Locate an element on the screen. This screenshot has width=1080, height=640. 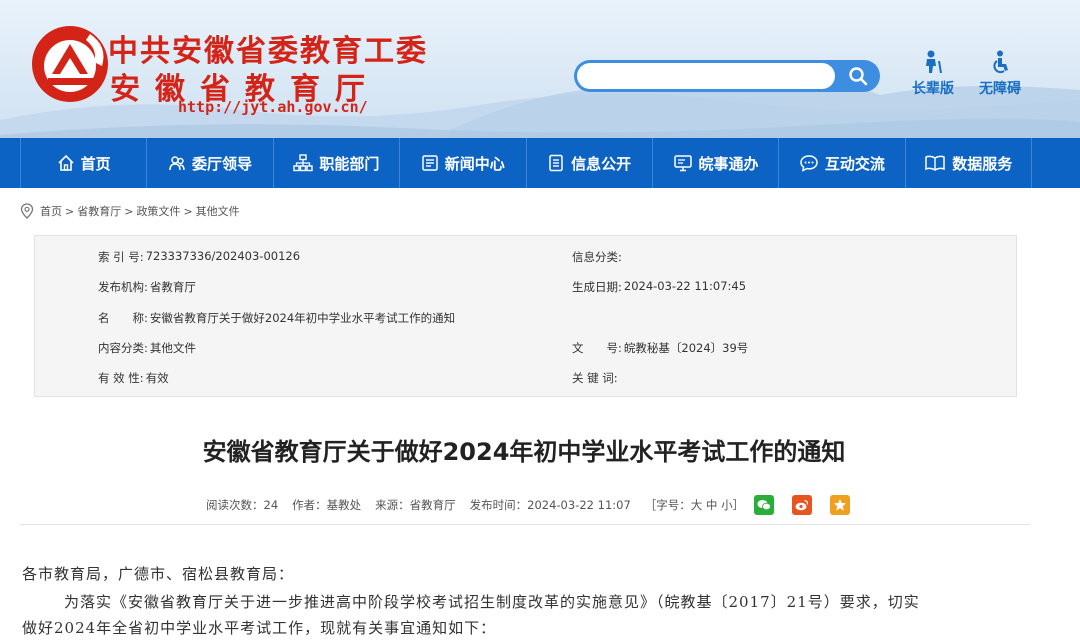
weibo-share-button is located at coordinates (802, 505).